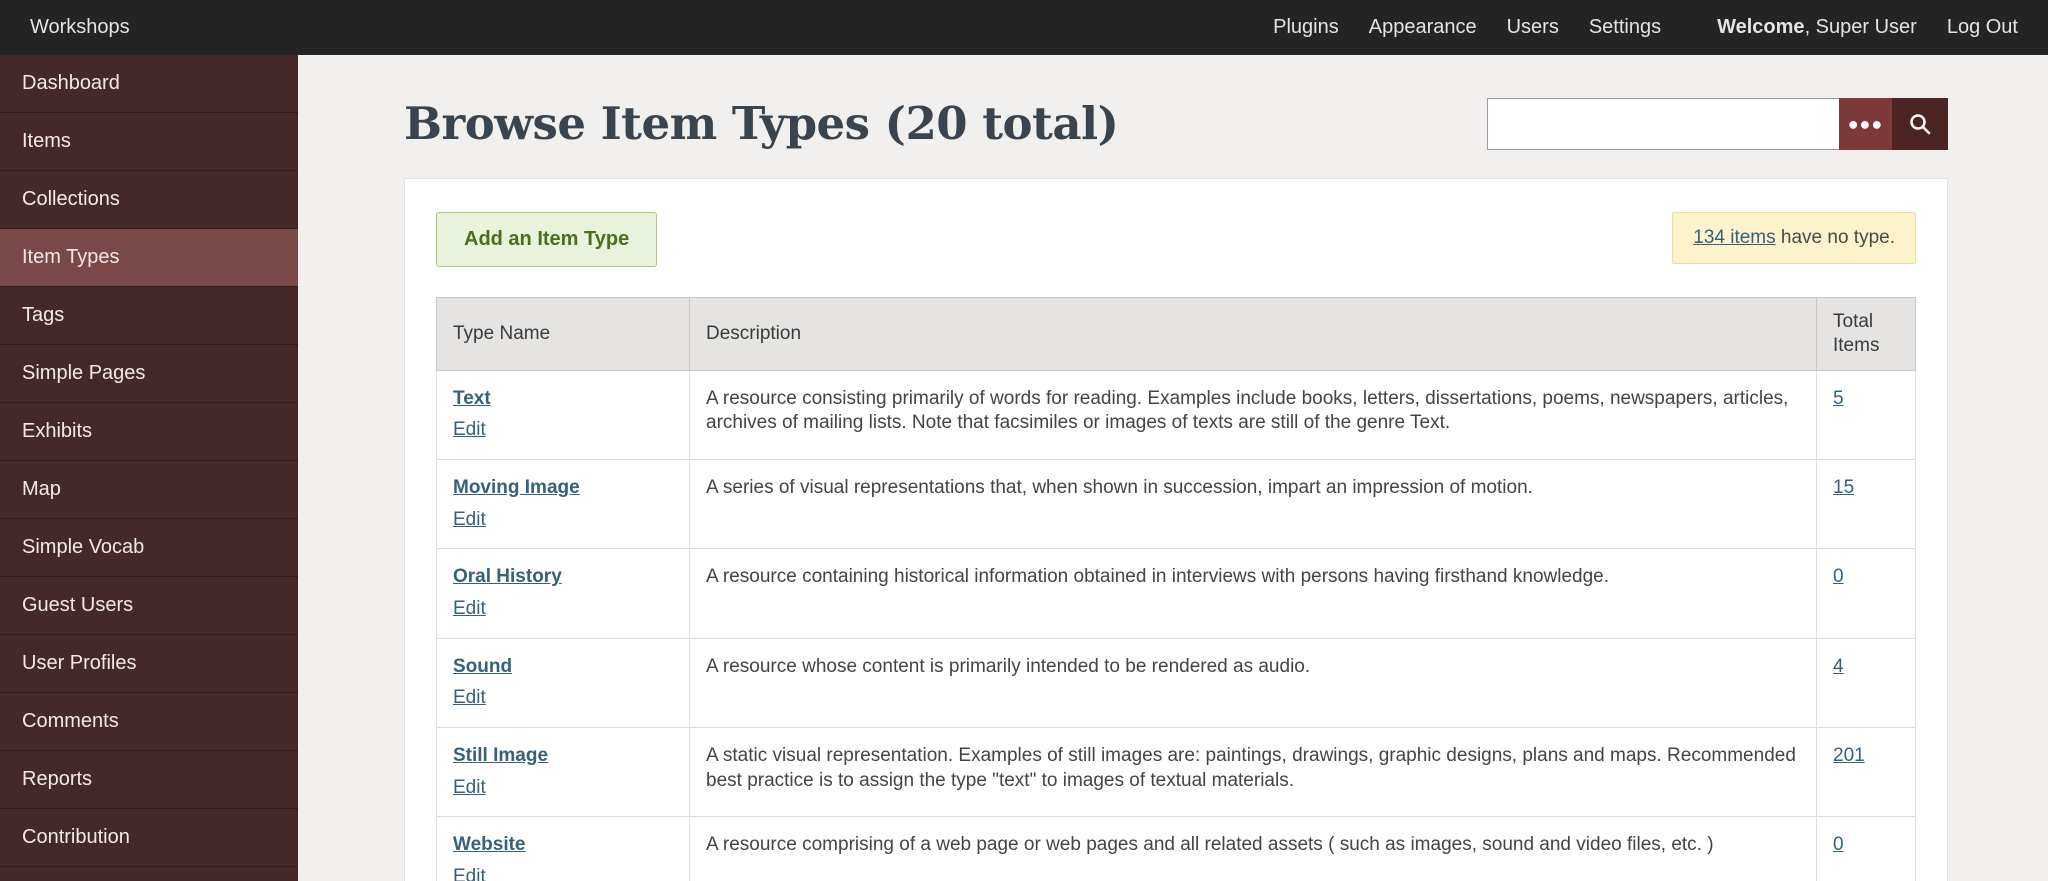 Image resolution: width=2048 pixels, height=881 pixels. What do you see at coordinates (149, 432) in the screenshot?
I see `sidebar-item-exhibits: Exhibits` at bounding box center [149, 432].